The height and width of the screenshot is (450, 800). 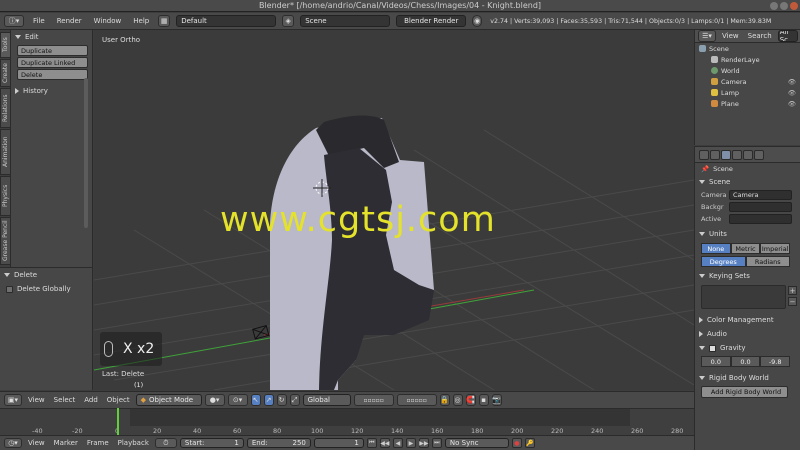 I want to click on menu-file: File, so click(x=39, y=21).